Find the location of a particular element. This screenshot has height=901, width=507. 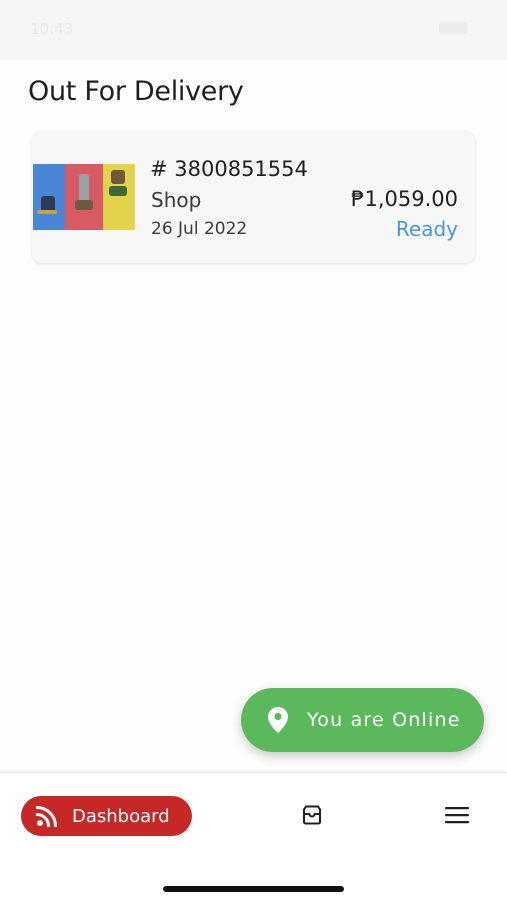

page-title: Out For Delivery is located at coordinates (136, 91).